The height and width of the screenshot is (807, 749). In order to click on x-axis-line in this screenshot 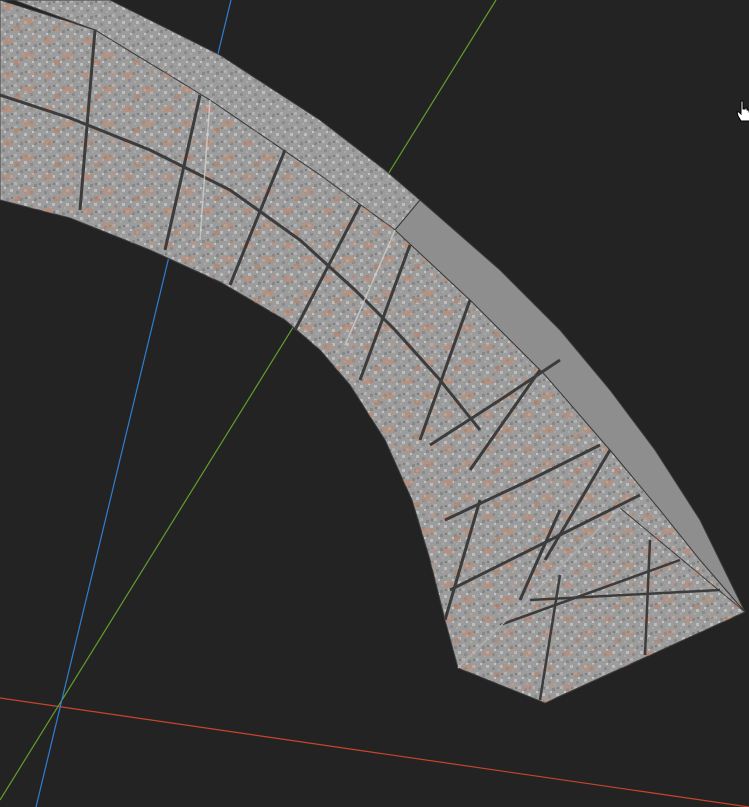, I will do `click(374, 752)`.